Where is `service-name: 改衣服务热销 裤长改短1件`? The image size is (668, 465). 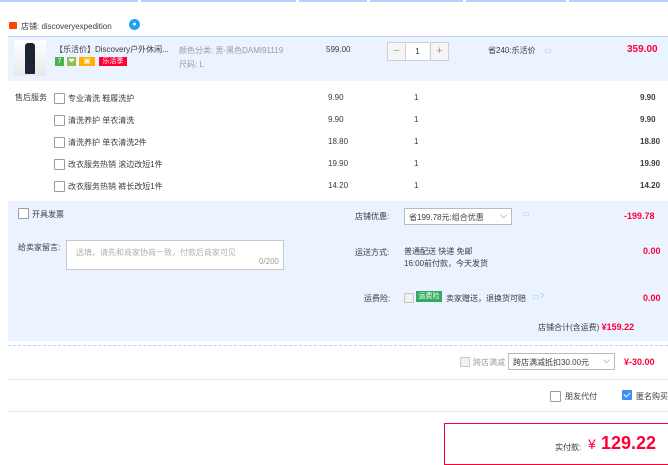 service-name: 改衣服务热销 裤长改短1件 is located at coordinates (115, 186).